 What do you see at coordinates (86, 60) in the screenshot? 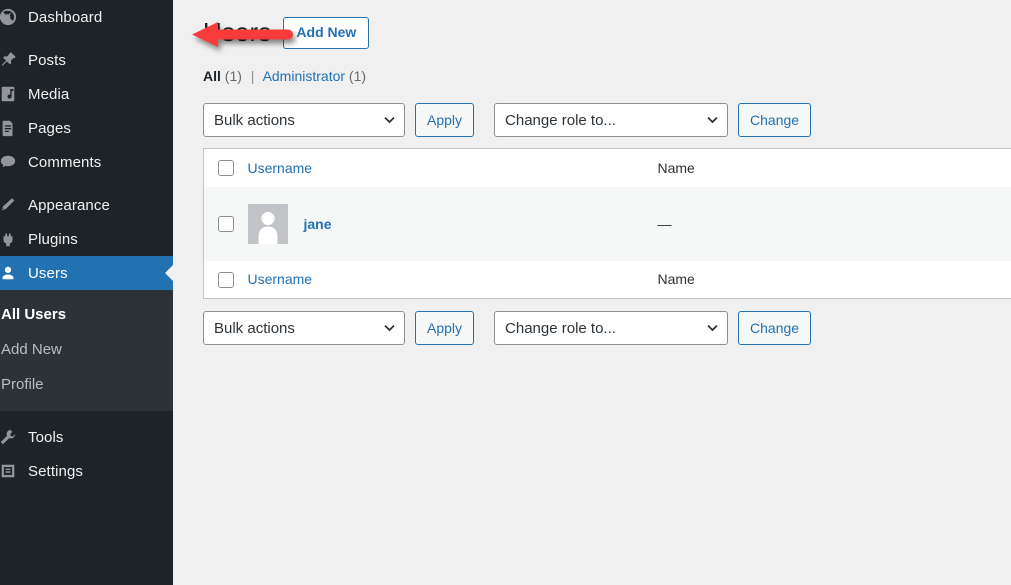
I see `sidebar-item-posts: Posts` at bounding box center [86, 60].